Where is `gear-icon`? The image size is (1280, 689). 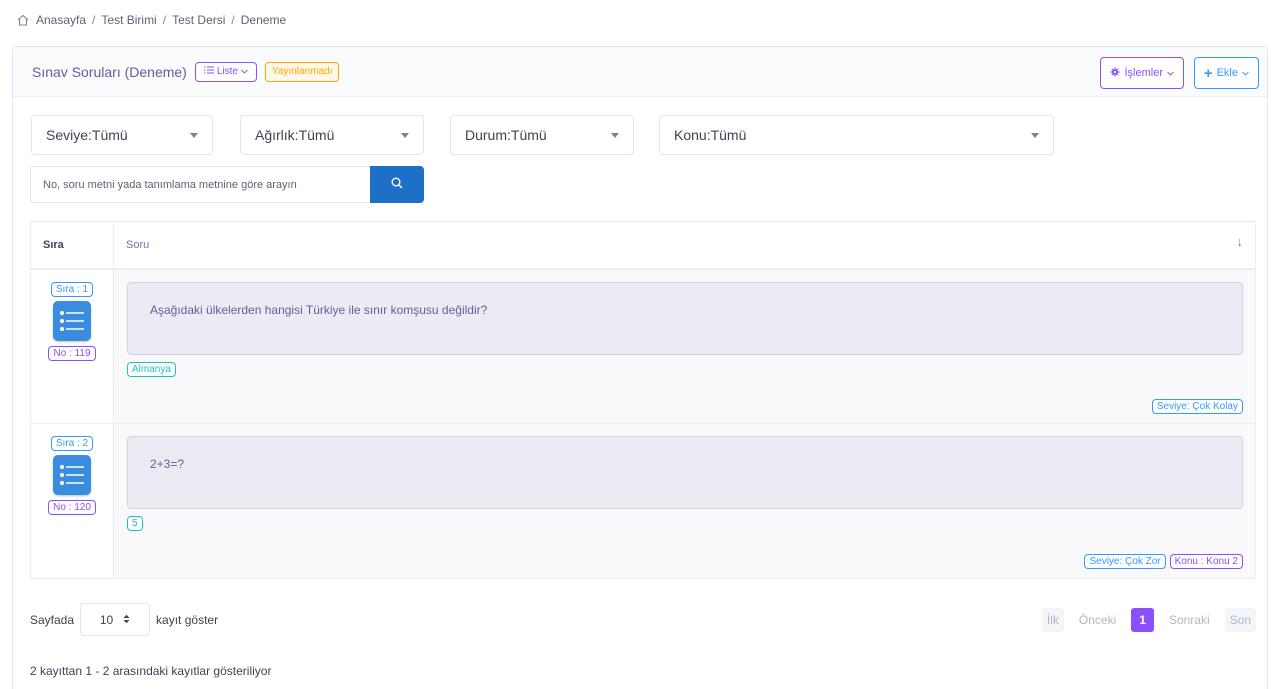 gear-icon is located at coordinates (1115, 73).